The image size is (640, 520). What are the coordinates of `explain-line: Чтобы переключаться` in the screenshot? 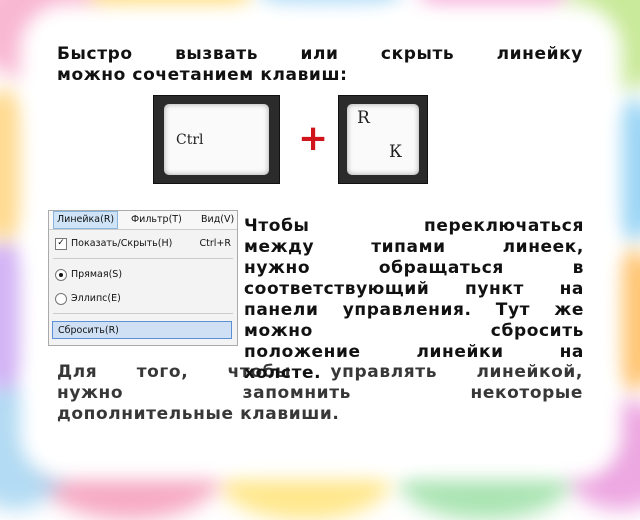 It's located at (414, 226).